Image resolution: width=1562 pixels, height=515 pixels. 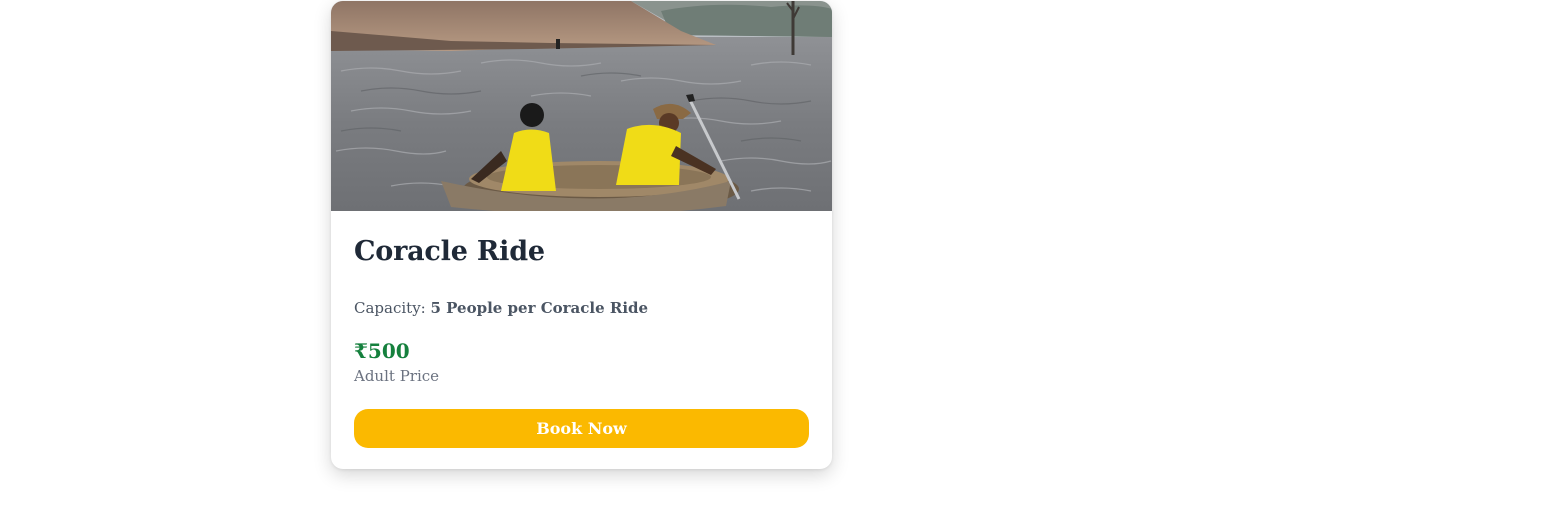 What do you see at coordinates (382, 351) in the screenshot?
I see `adult-price-value: ₹500` at bounding box center [382, 351].